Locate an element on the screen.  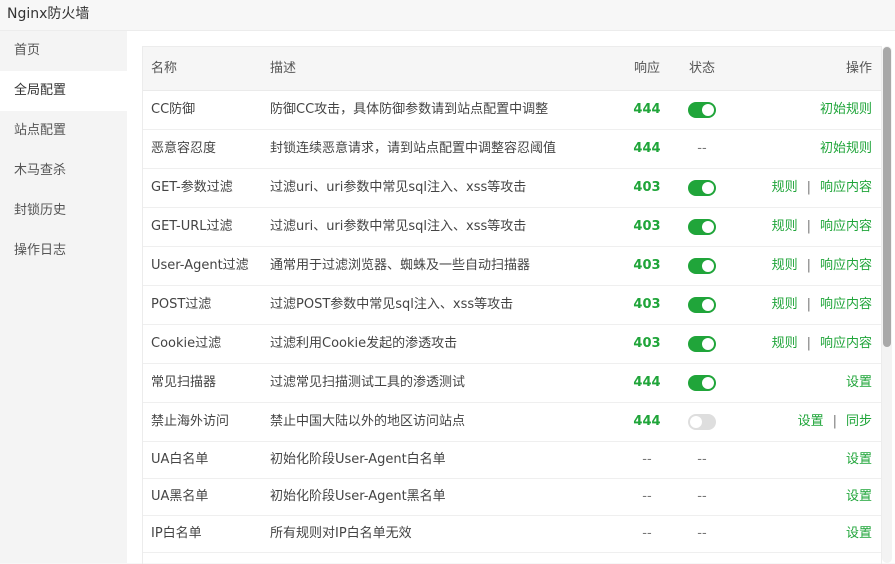
sidebar-item: 站点配置 is located at coordinates (63, 131).